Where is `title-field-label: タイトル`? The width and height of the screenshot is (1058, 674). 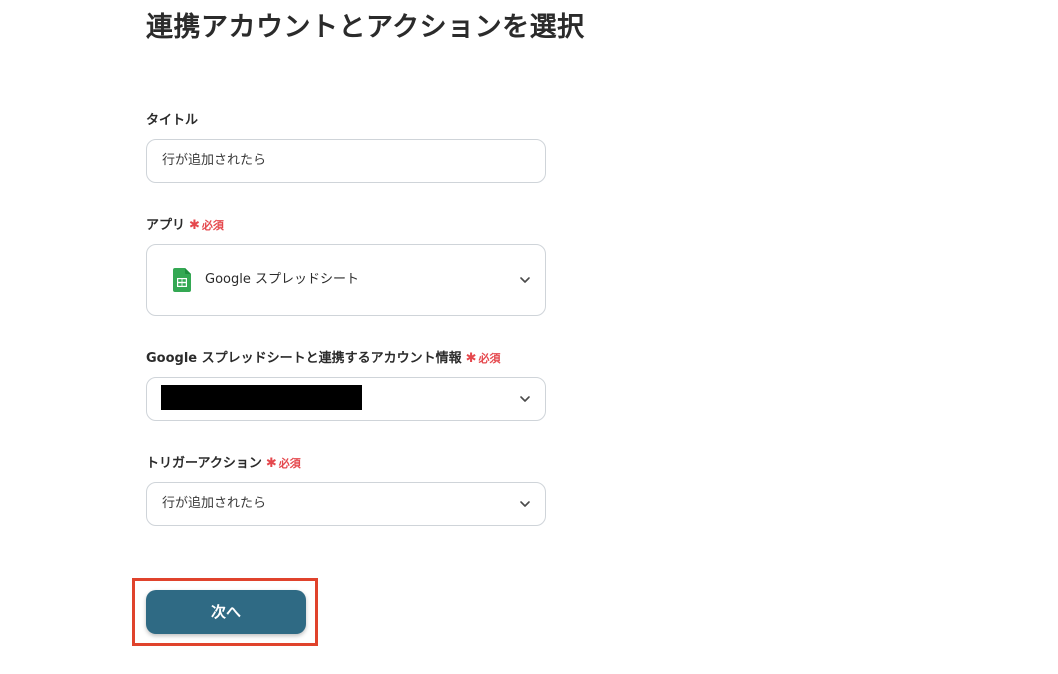
title-field-label: タイトル is located at coordinates (172, 121).